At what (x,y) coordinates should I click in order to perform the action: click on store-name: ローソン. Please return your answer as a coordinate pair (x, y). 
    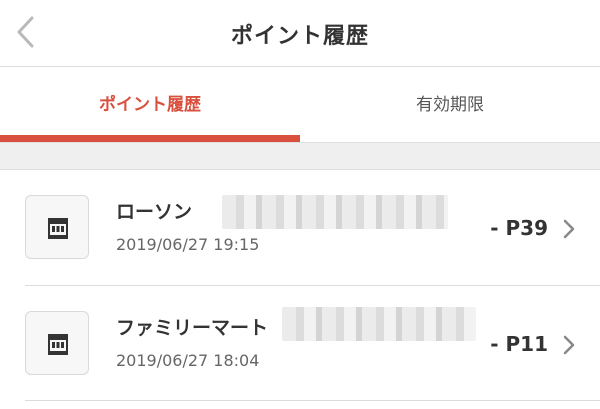
    Looking at the image, I should click on (154, 212).